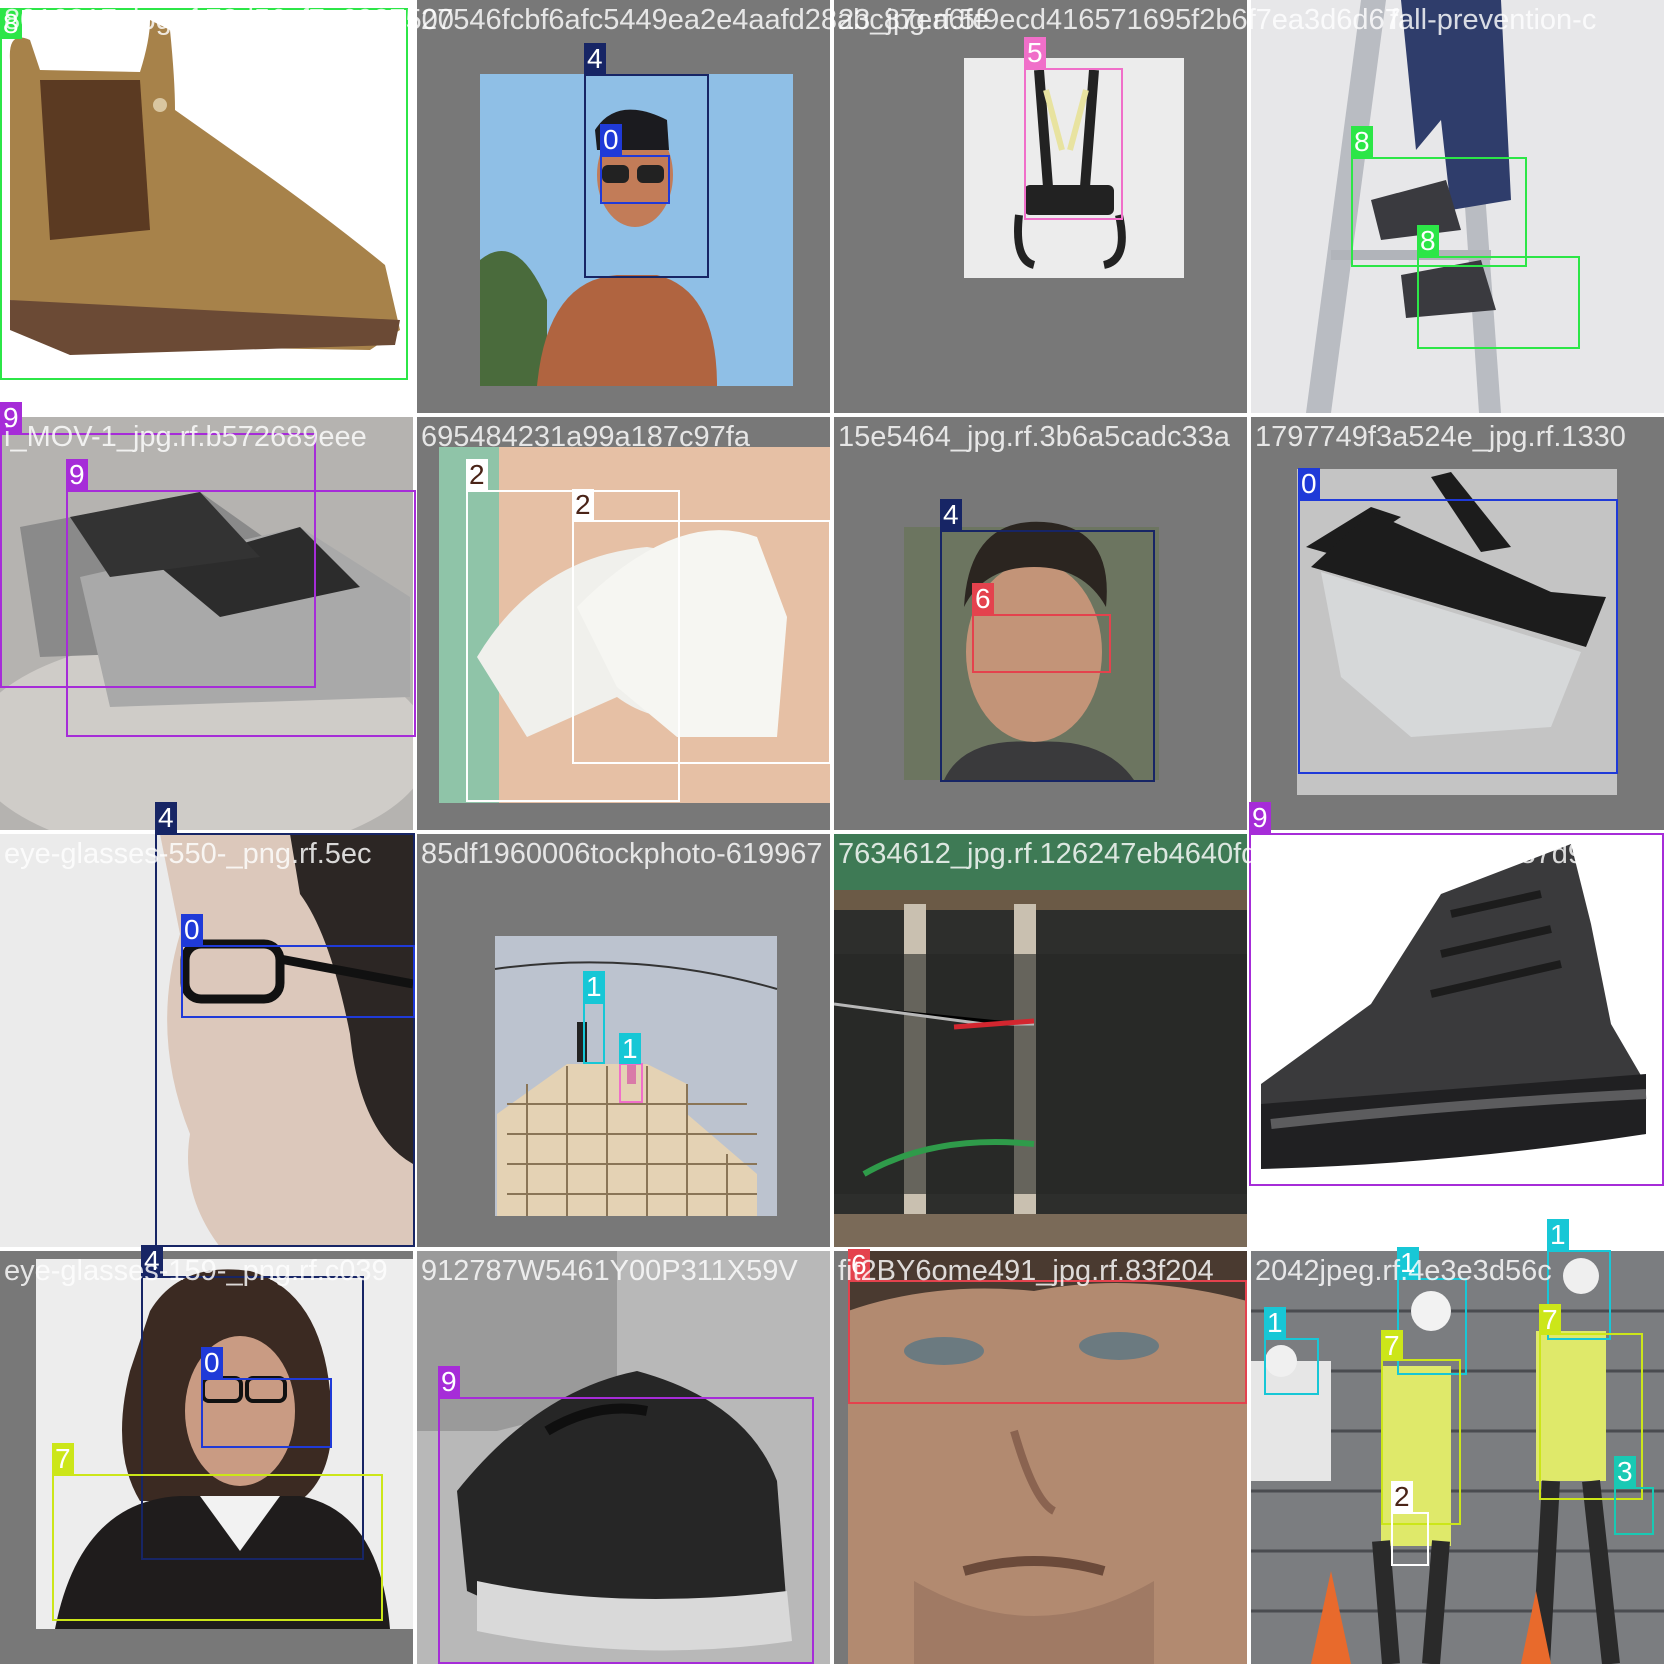 The height and width of the screenshot is (1664, 1664). Describe the element at coordinates (1440, 437) in the screenshot. I see `tile-8-filename: 1797749f3a524e_jpg.rf.1330` at that location.